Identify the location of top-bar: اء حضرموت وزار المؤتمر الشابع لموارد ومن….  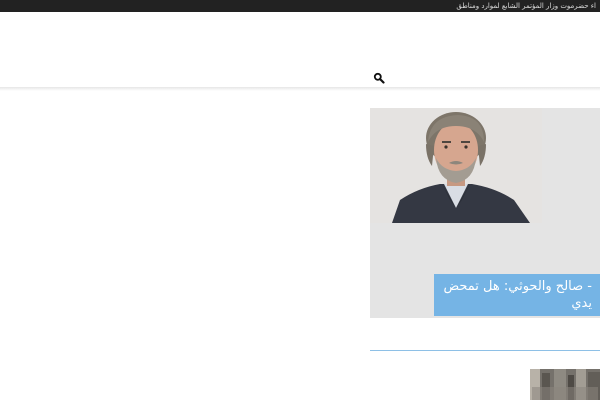
(300, 6).